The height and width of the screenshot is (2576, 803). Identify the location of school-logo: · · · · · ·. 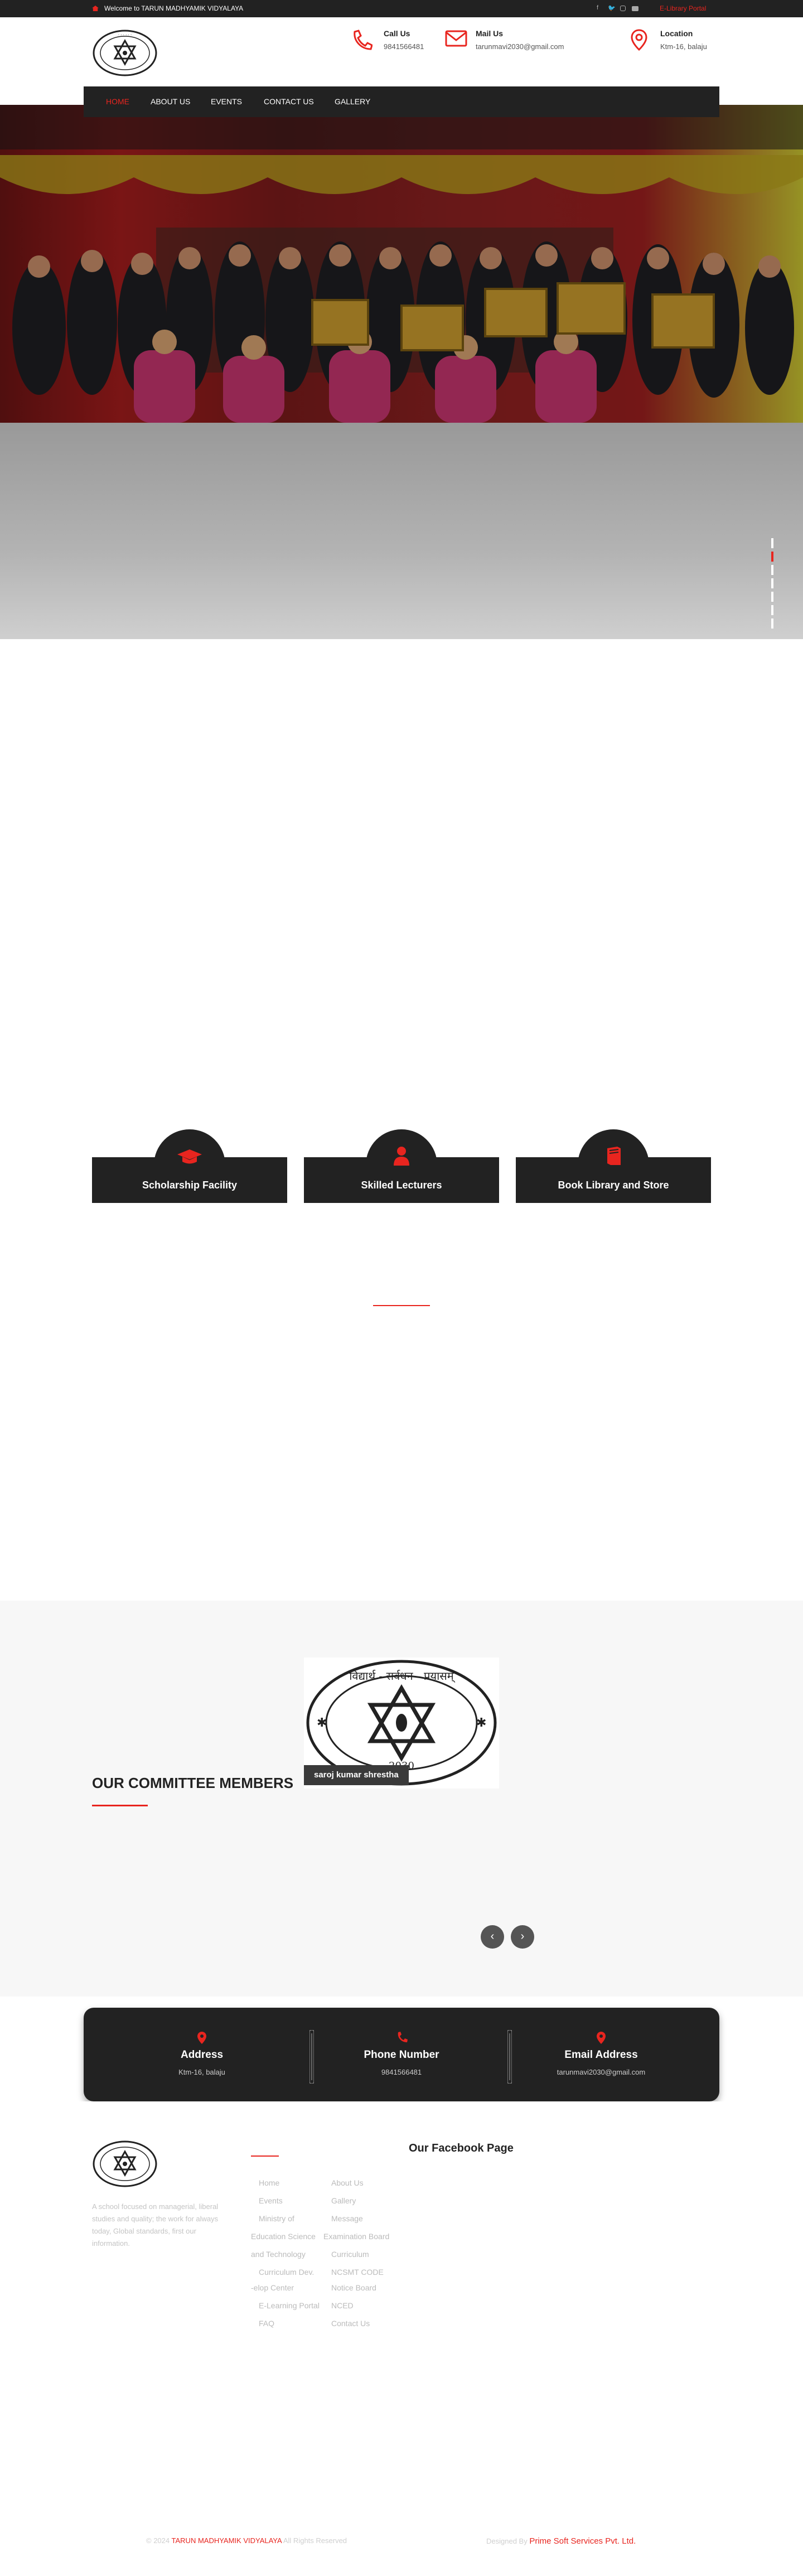
(125, 53).